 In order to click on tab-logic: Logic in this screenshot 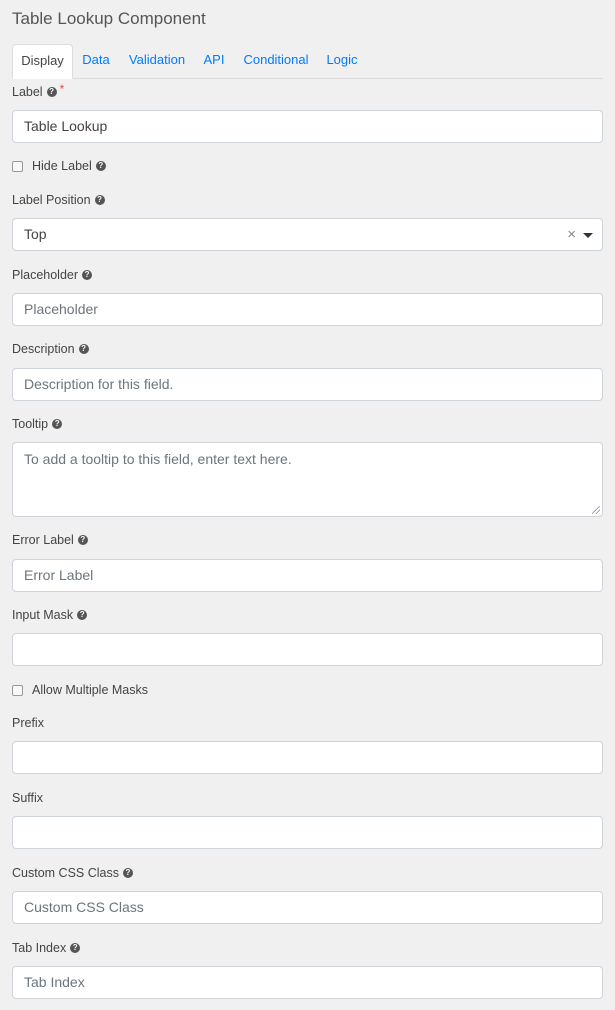, I will do `click(342, 61)`.